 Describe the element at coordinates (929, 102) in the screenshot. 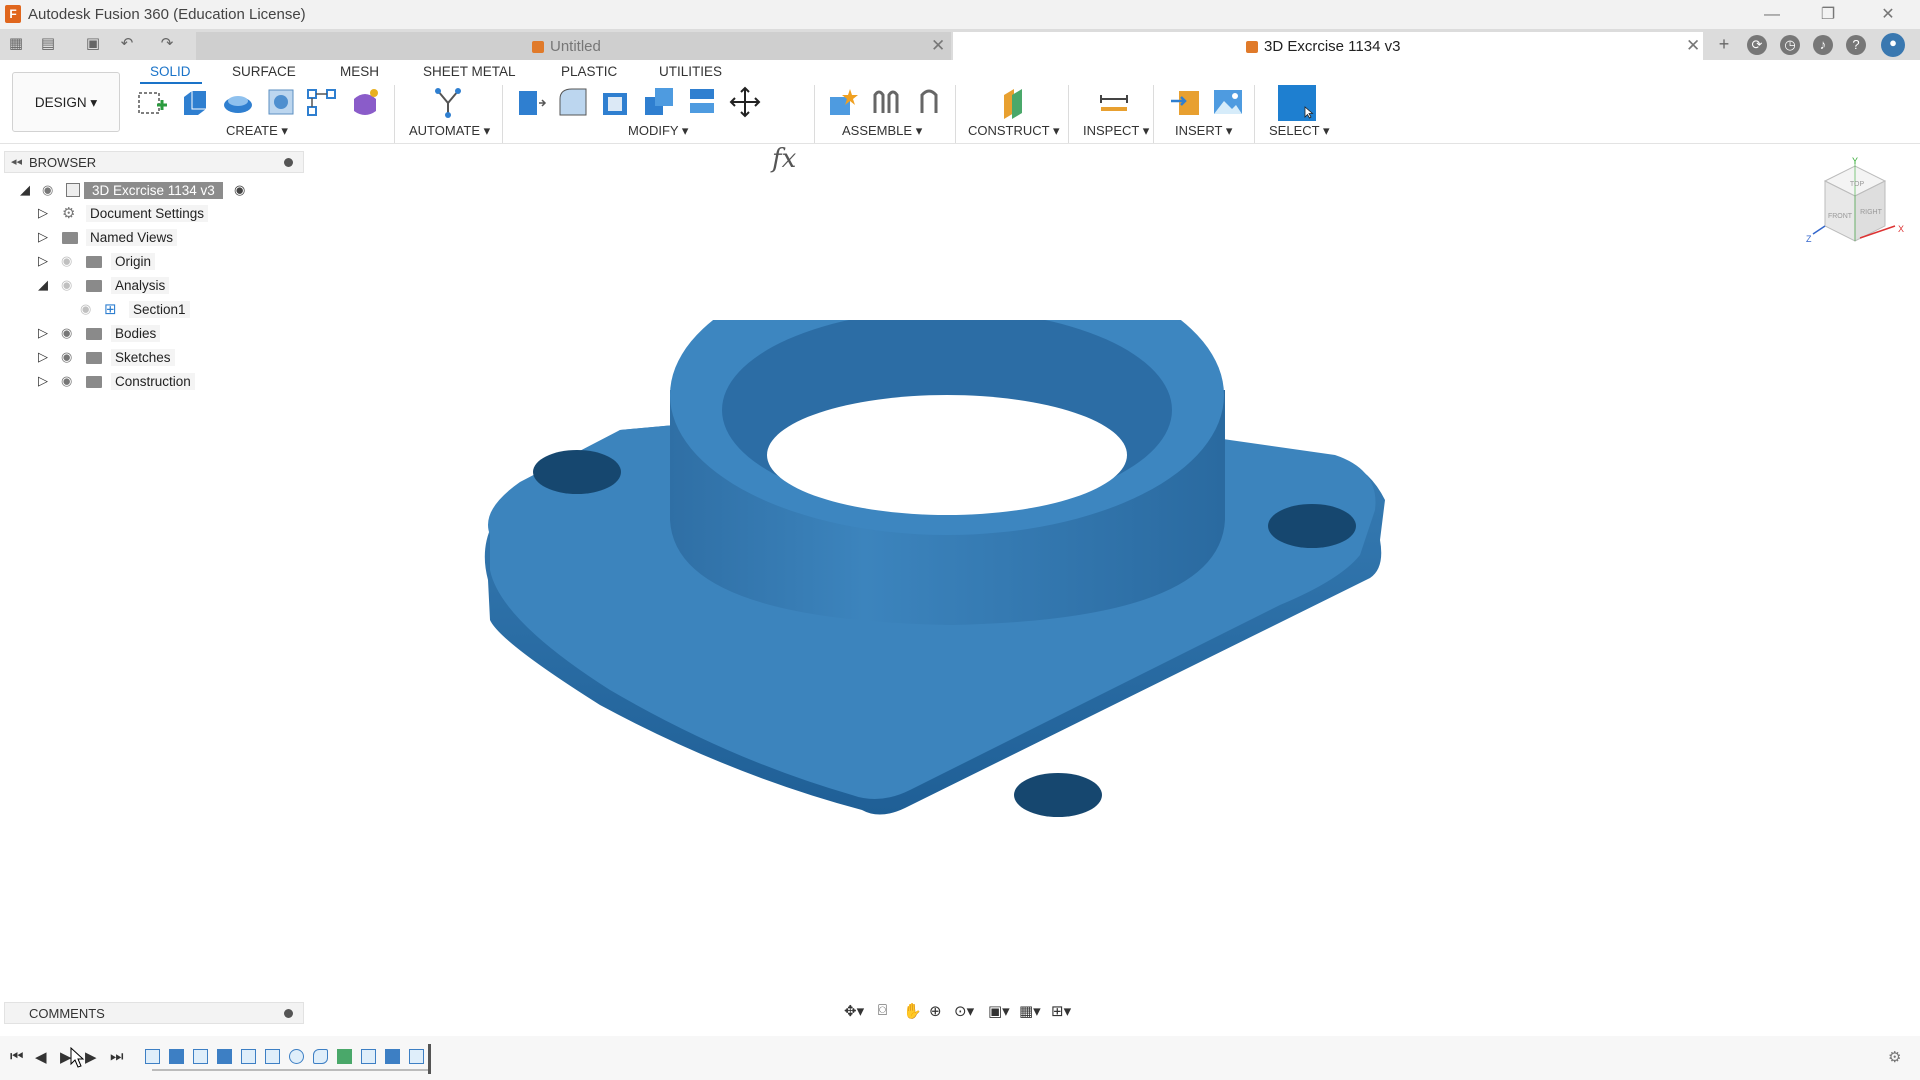

I see `as-built-joint-icon` at that location.